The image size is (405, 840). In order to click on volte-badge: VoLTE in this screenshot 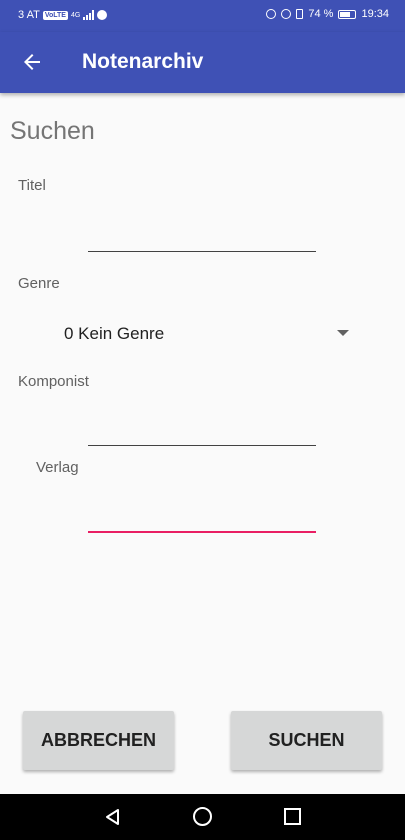, I will do `click(55, 15)`.